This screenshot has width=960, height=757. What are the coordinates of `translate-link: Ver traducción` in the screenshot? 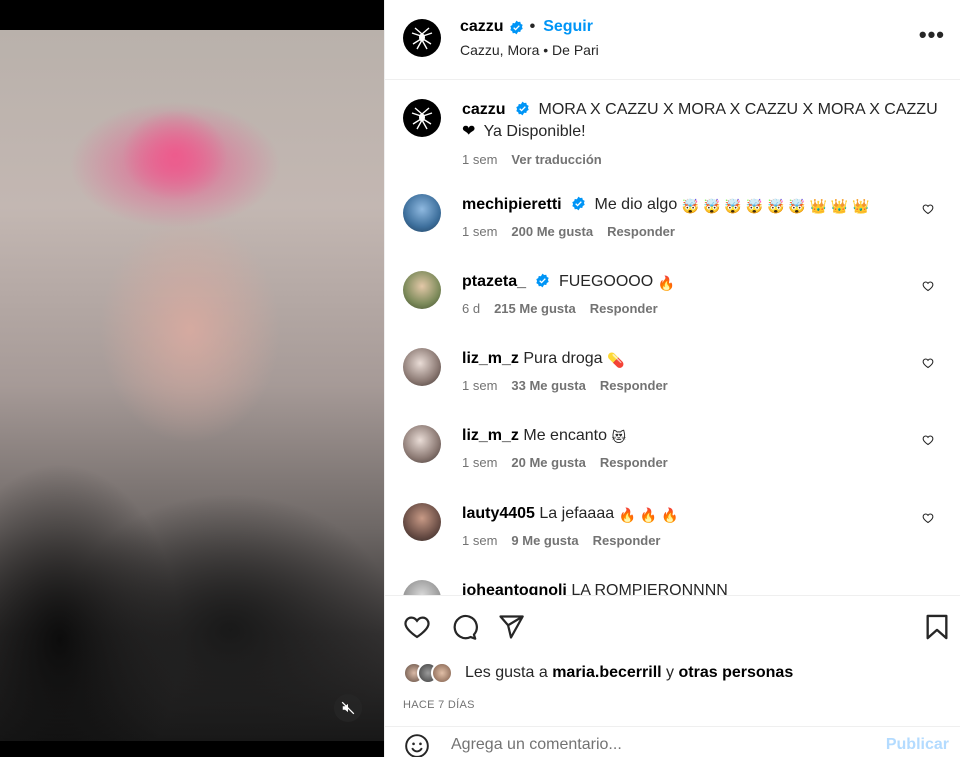 It's located at (556, 159).